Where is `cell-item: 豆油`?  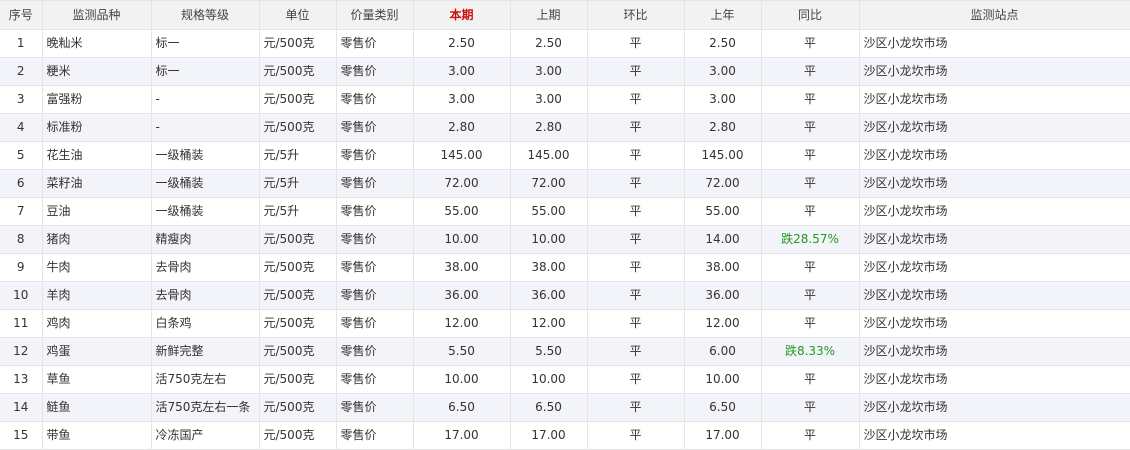
cell-item: 豆油 is located at coordinates (97, 211).